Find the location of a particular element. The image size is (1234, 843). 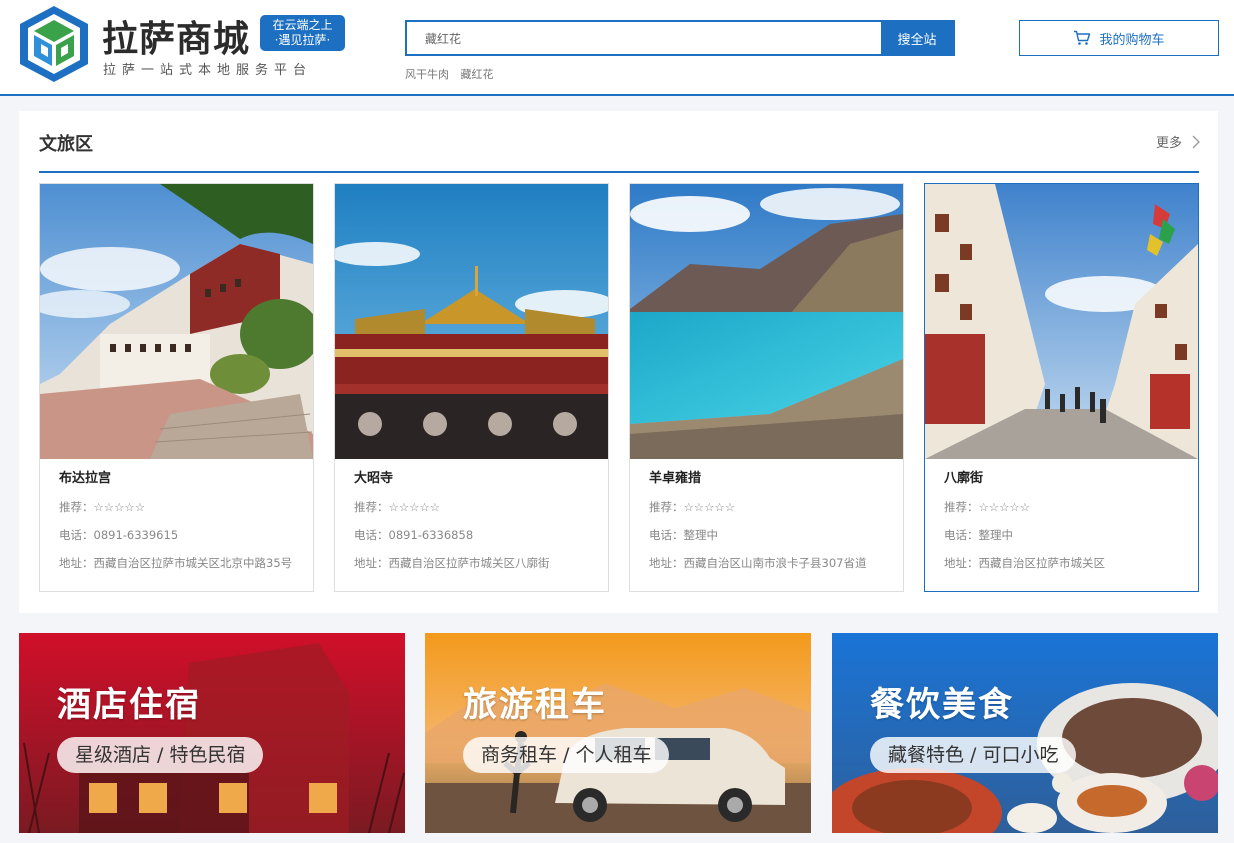

banner-subtitle: 藏餐特色 / 可口小吃 is located at coordinates (973, 755).